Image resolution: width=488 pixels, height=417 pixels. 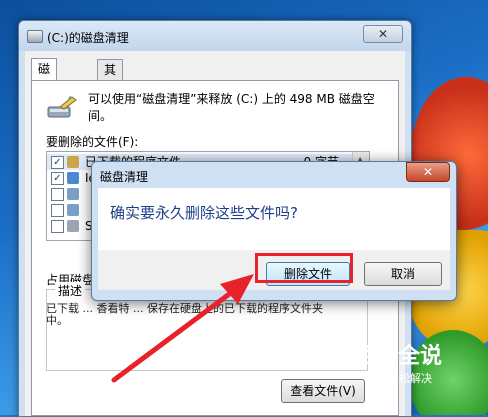 I want to click on watermark: 百科全说 助你轻松解决, so click(x=394, y=365).